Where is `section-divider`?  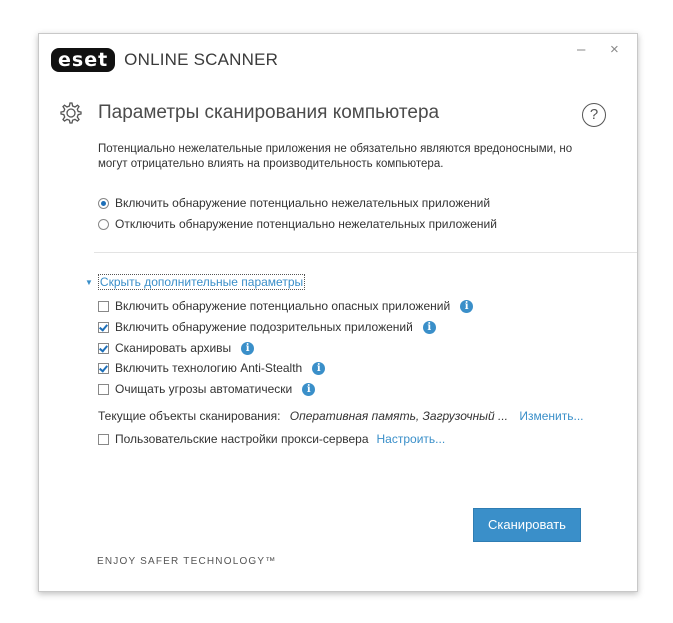
section-divider is located at coordinates (365, 252).